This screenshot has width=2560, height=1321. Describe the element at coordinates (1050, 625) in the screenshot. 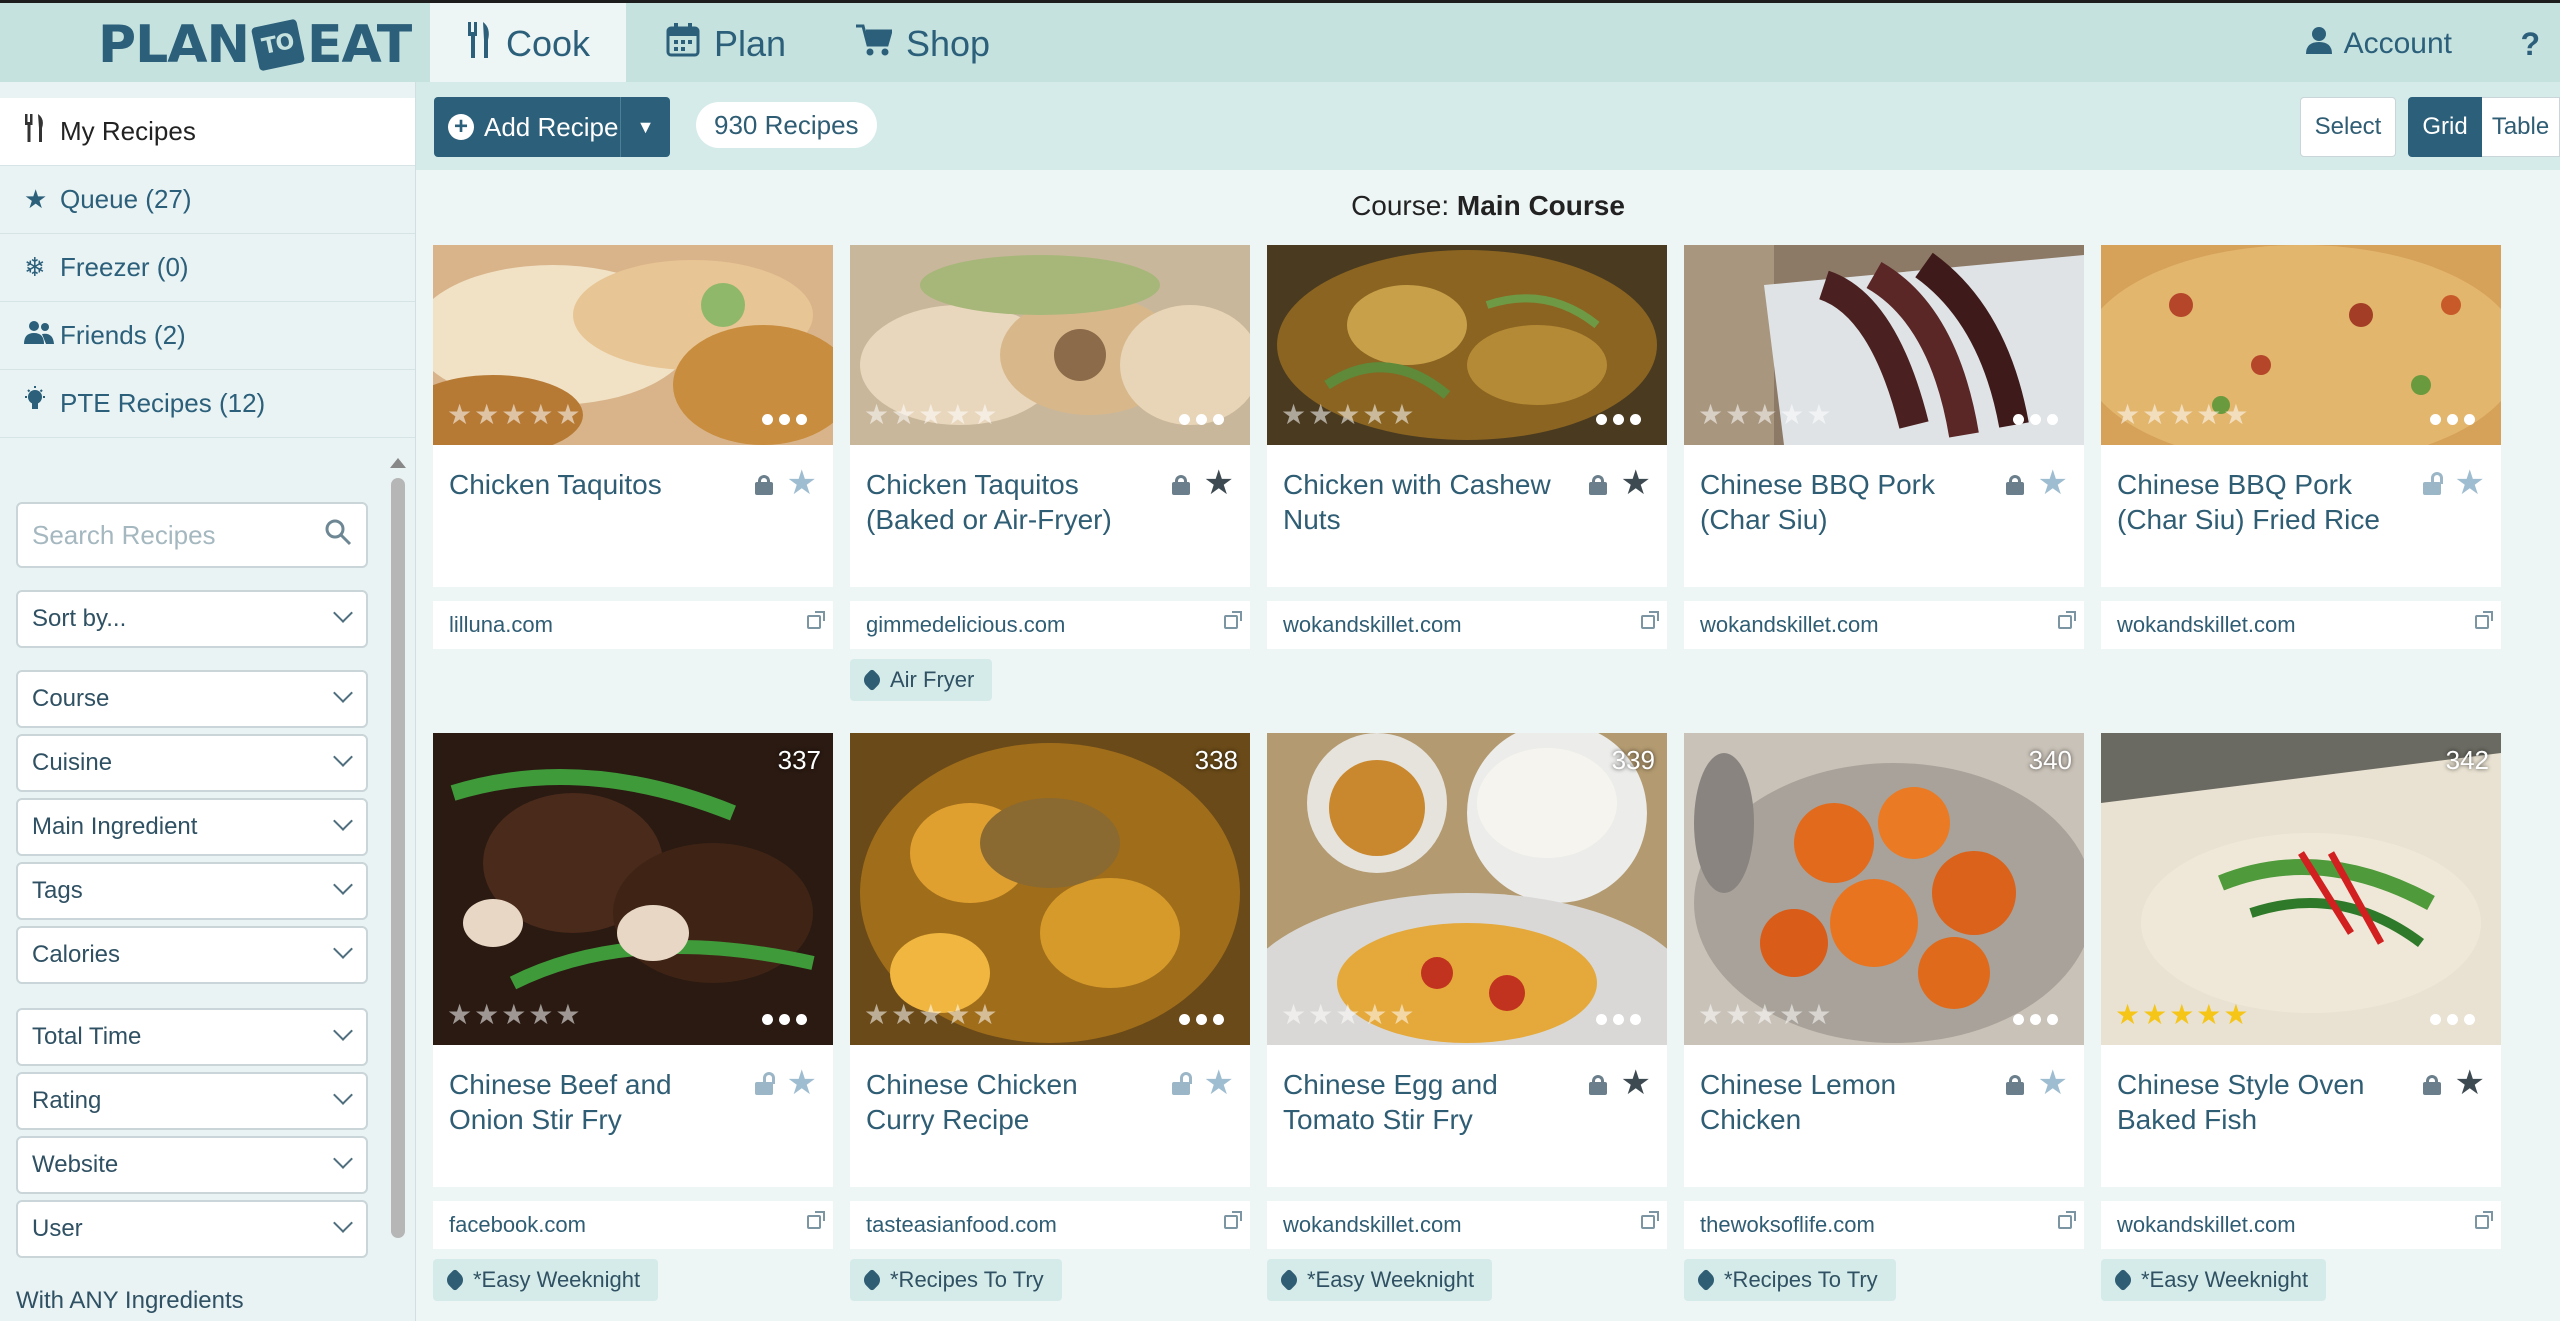

I see `recipe-source-link: gimmedelicious.com` at that location.